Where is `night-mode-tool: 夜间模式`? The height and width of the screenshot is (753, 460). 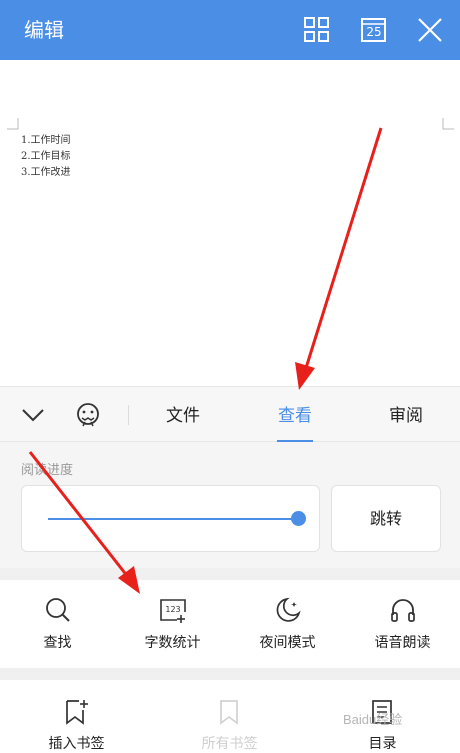
night-mode-tool: 夜间模式 is located at coordinates (287, 624).